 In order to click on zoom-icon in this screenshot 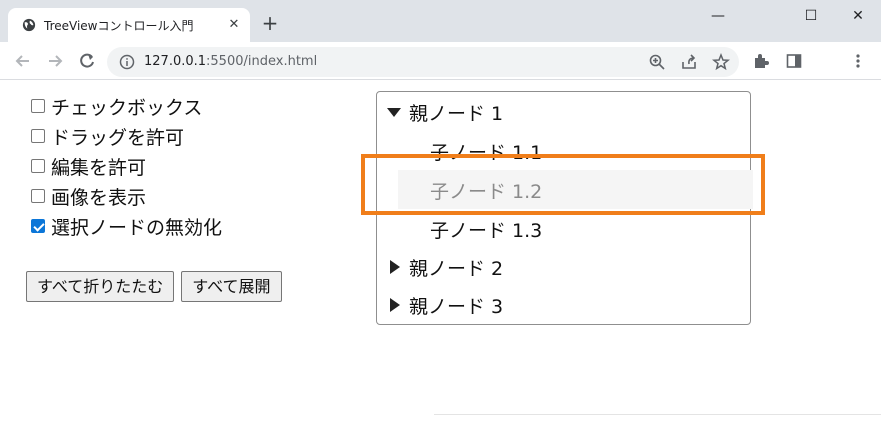, I will do `click(657, 62)`.